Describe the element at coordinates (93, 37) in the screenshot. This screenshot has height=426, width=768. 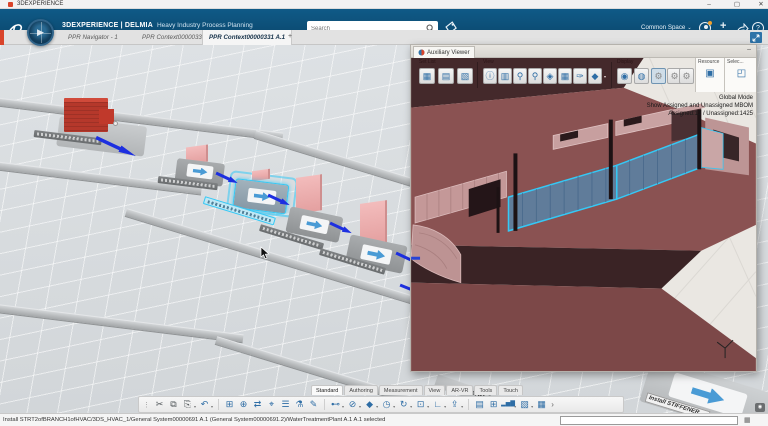
I see `tab-ppr-navigator: PPR Navigator - 1` at that location.